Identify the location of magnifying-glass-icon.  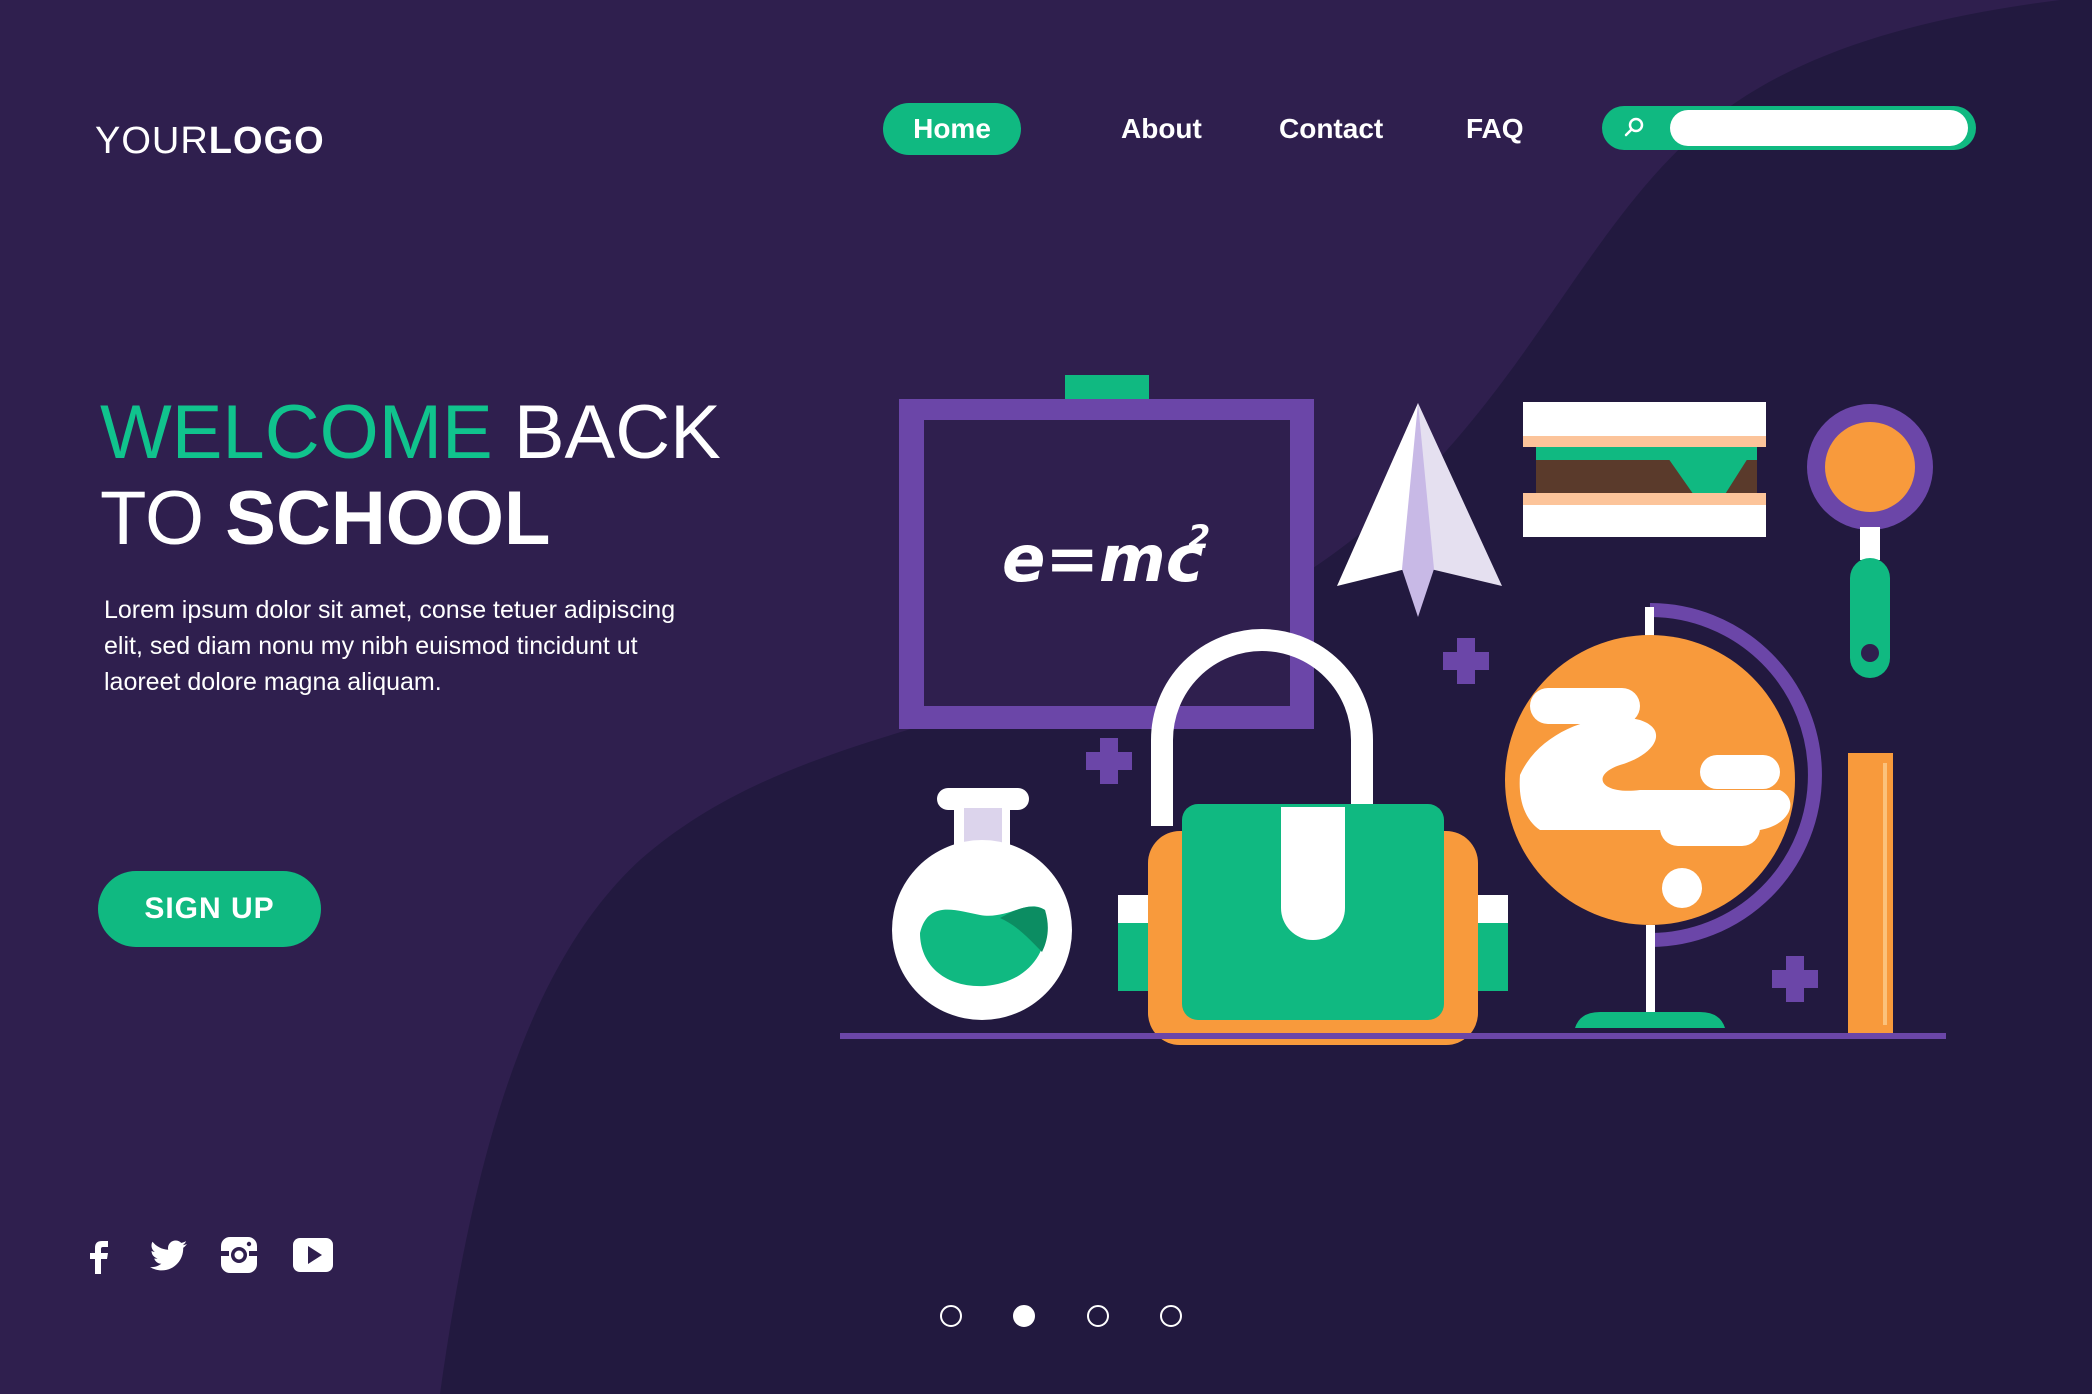
(1870, 541).